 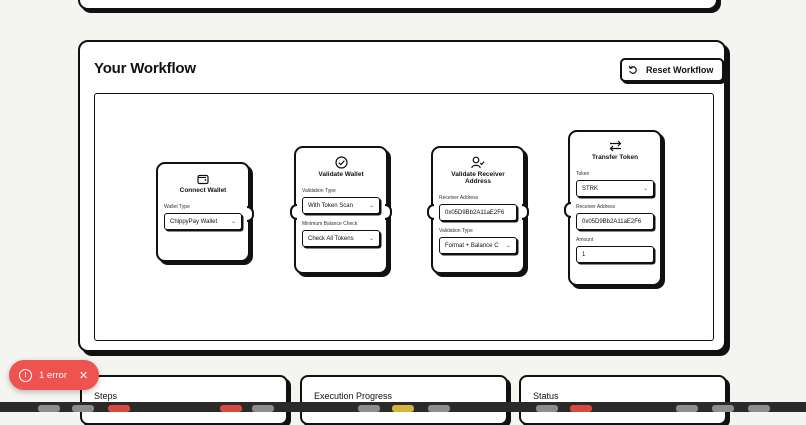 What do you see at coordinates (203, 179) in the screenshot?
I see `wallet-icon` at bounding box center [203, 179].